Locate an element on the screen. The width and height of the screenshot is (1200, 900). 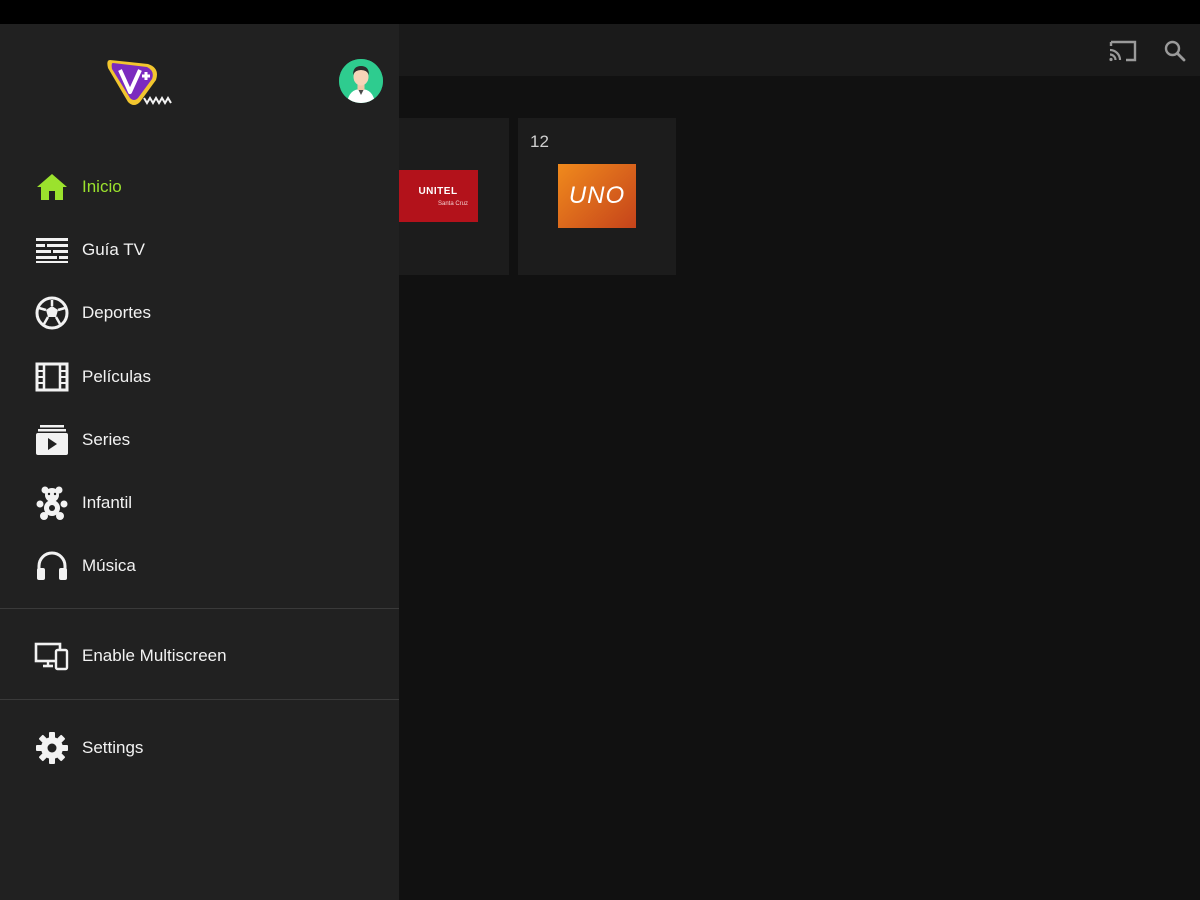
cast-button is located at coordinates (1123, 51).